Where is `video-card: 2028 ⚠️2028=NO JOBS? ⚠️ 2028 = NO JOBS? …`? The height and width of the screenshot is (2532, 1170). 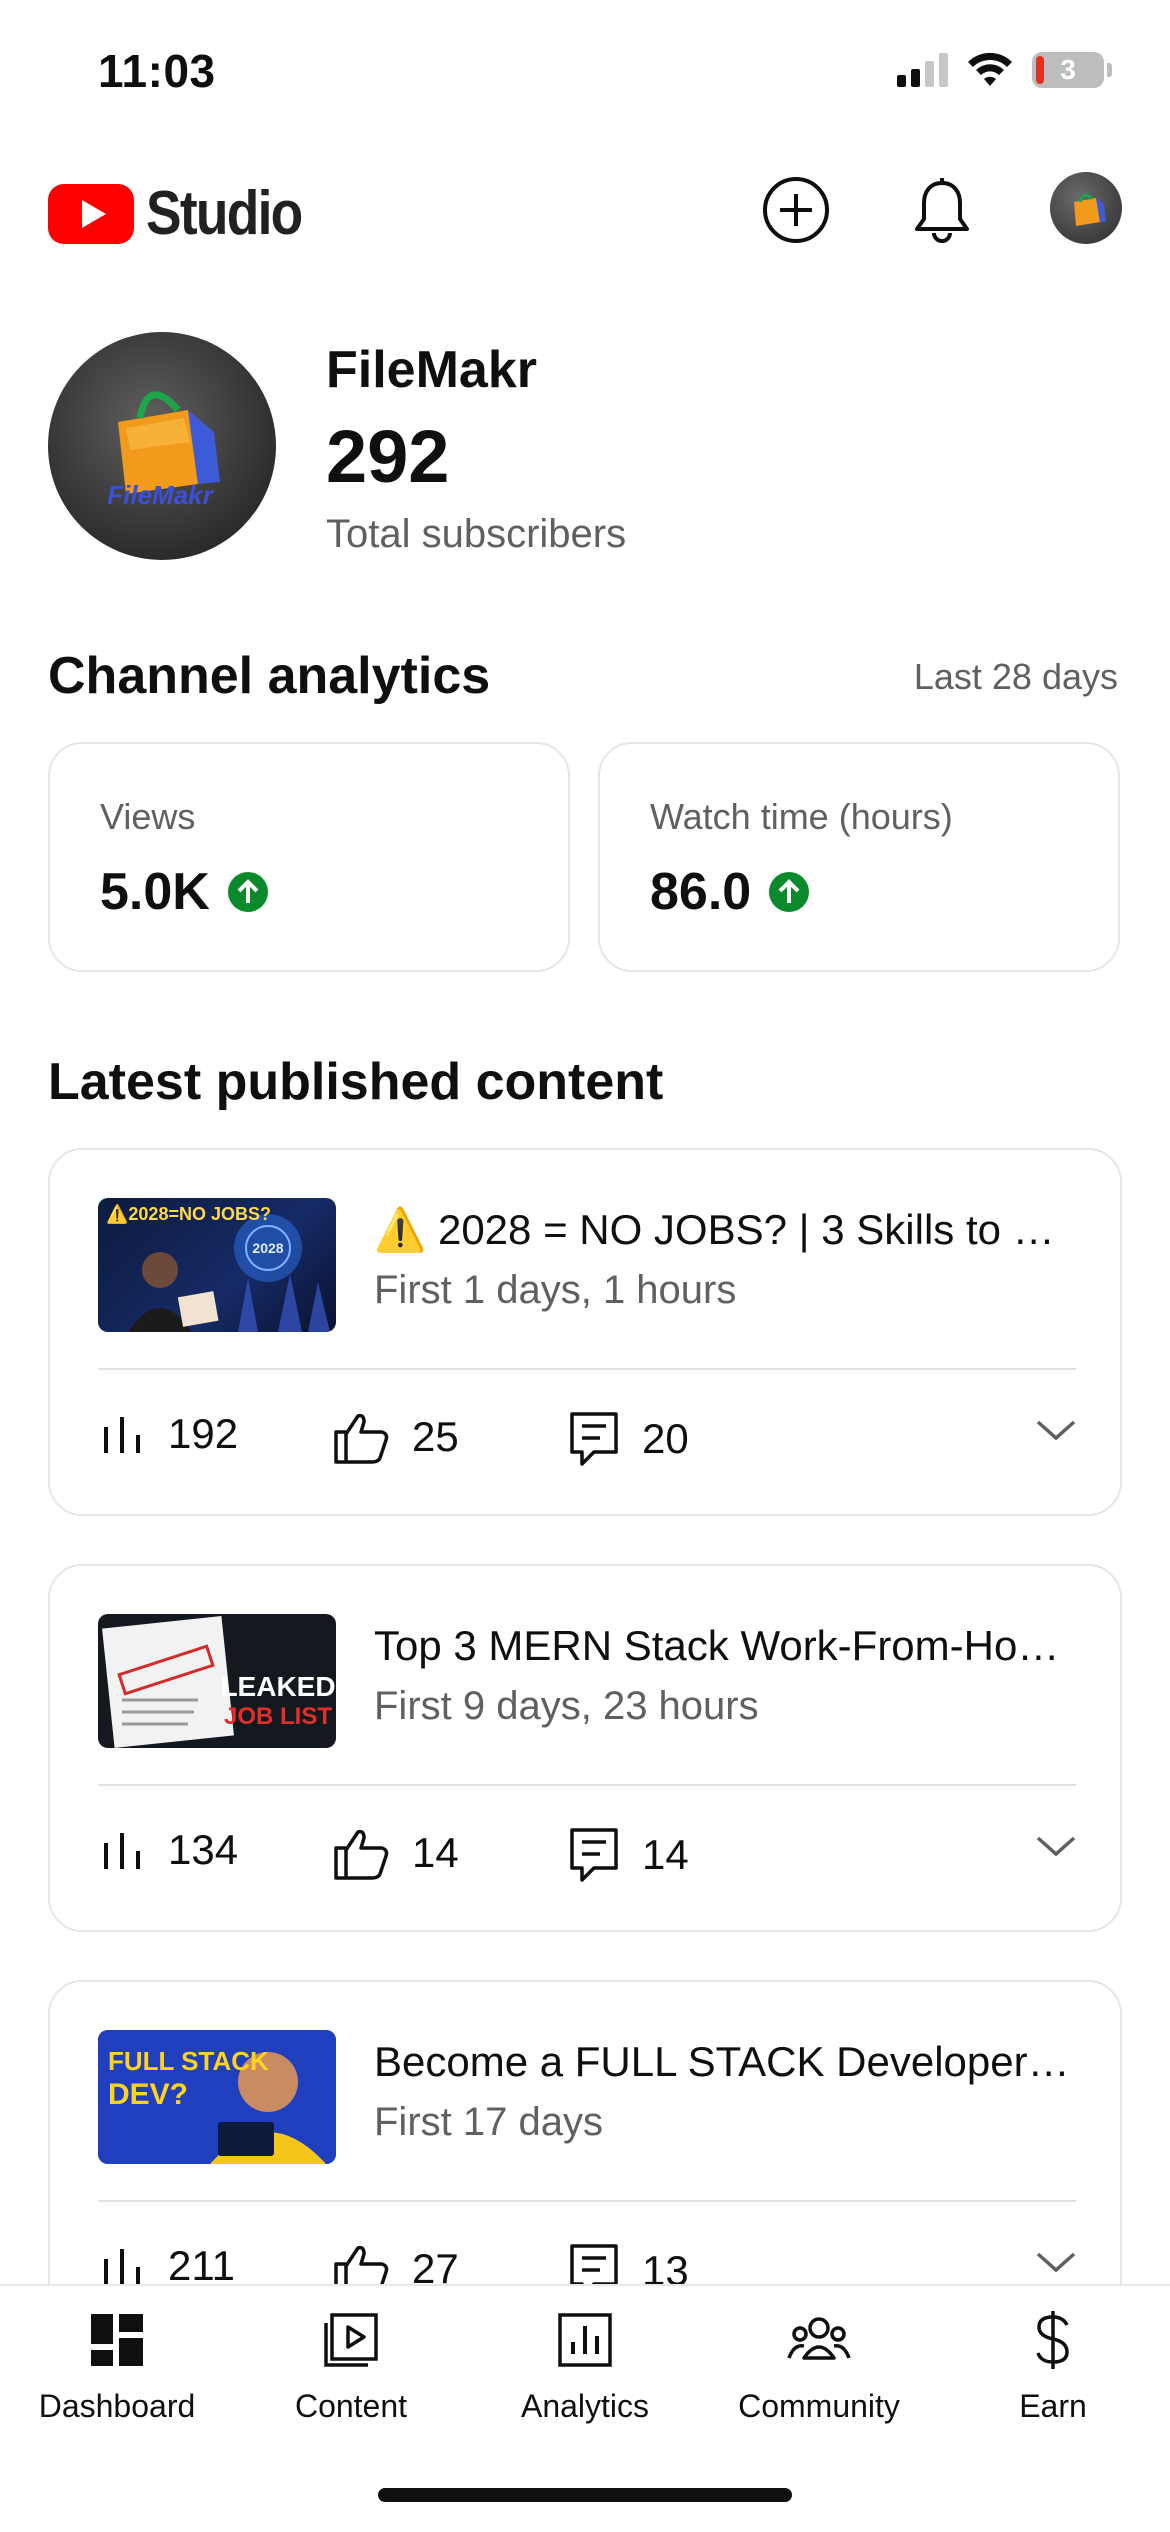 video-card: 2028 ⚠️2028=NO JOBS? ⚠️ 2028 = NO JOBS? … is located at coordinates (585, 1332).